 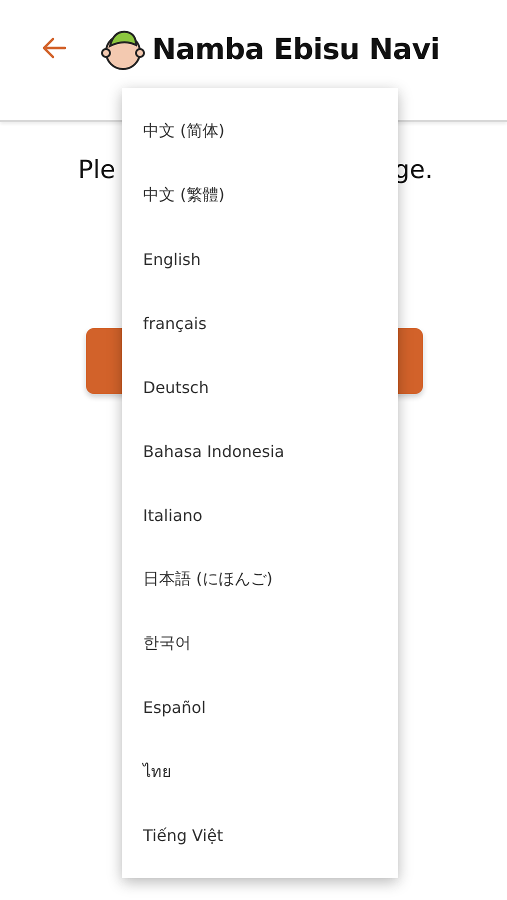 I want to click on language-option: English, so click(x=260, y=259).